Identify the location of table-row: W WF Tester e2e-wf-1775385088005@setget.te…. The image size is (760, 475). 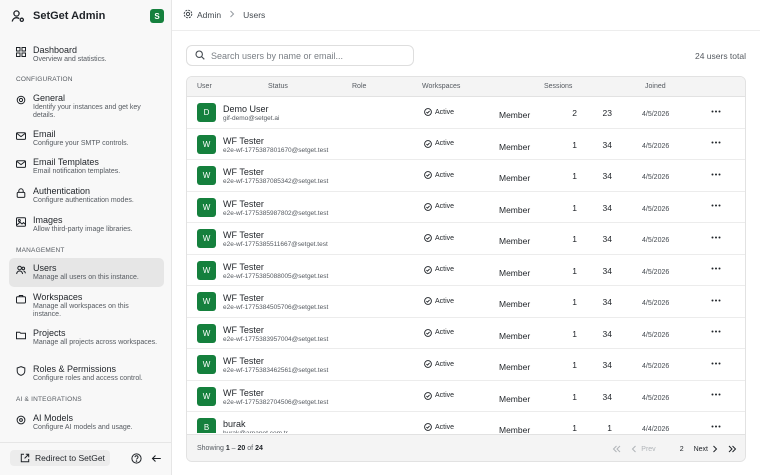
(466, 270).